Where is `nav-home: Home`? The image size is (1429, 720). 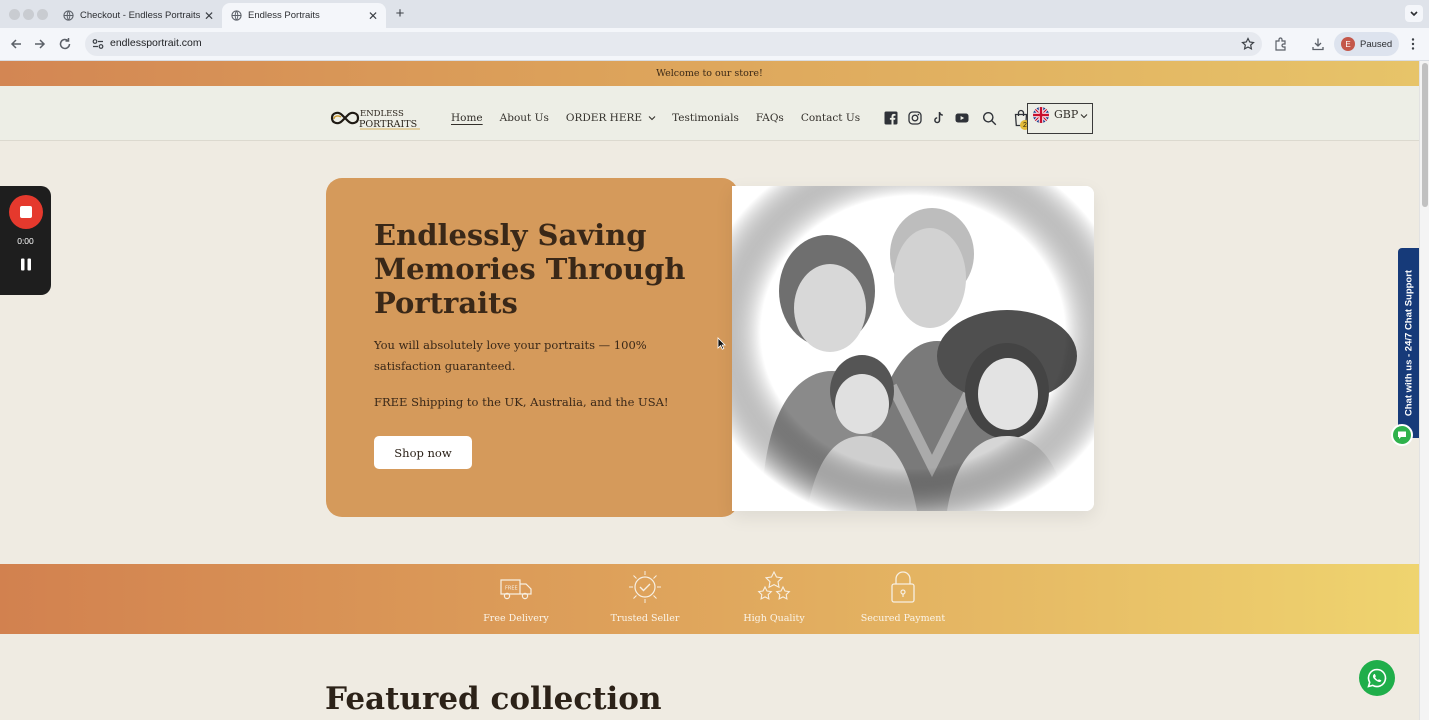
nav-home: Home is located at coordinates (467, 118).